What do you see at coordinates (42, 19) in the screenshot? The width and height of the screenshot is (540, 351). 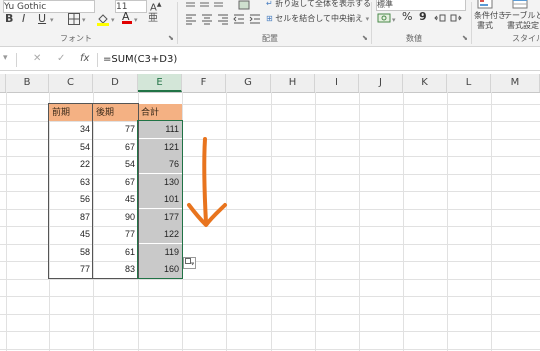 I see `underline-button: U` at bounding box center [42, 19].